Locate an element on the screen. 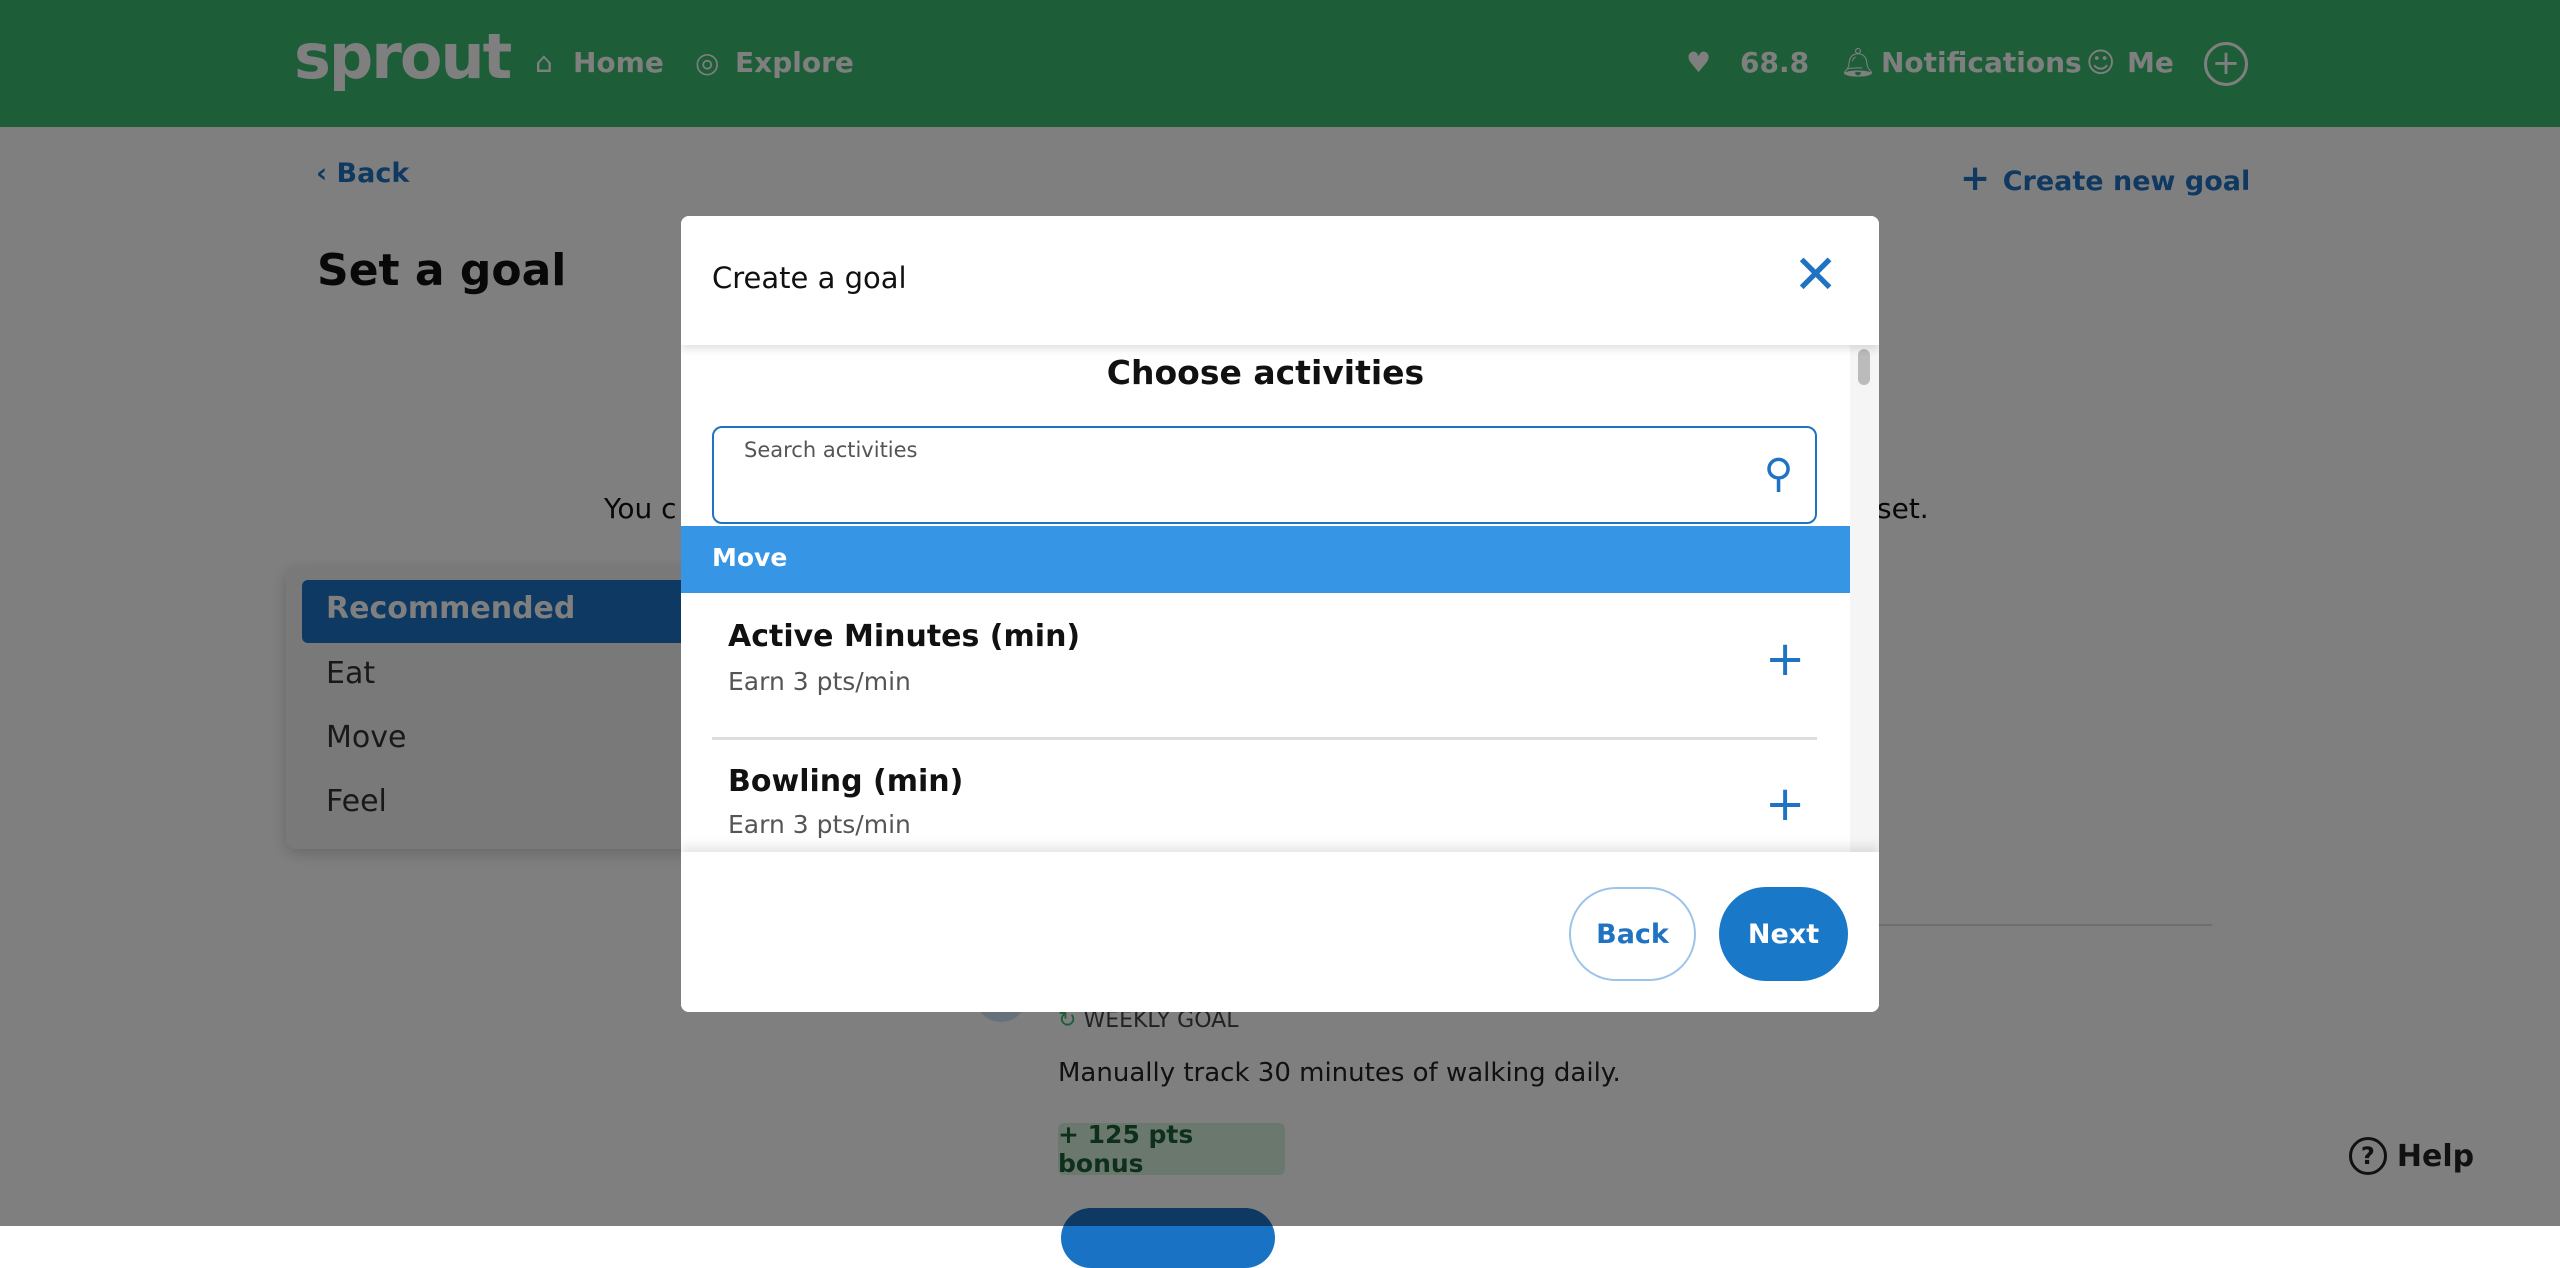 The height and width of the screenshot is (1268, 2560). modal-title: Create a goal is located at coordinates (809, 278).